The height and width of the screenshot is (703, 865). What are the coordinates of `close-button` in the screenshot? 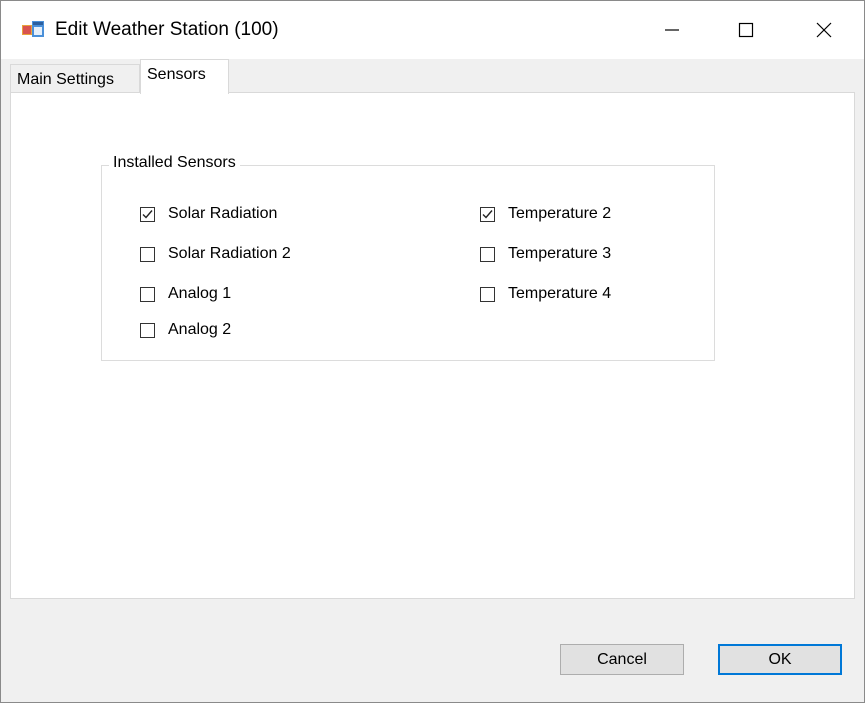 It's located at (824, 30).